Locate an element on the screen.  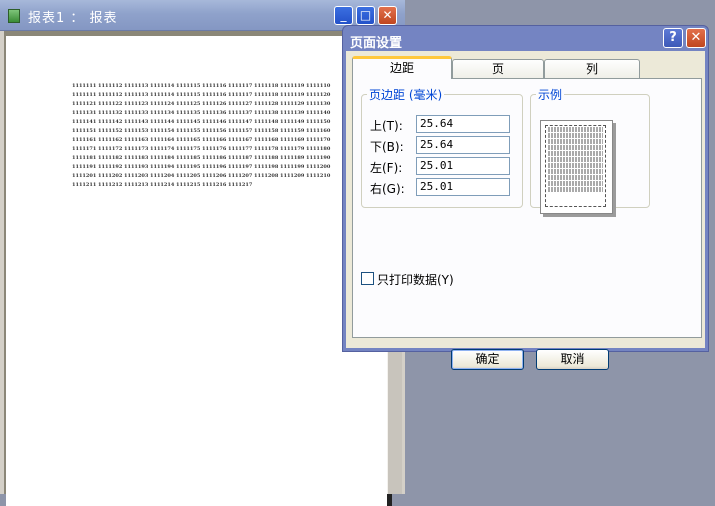
report-cell: 1111124 is located at coordinates (162, 104).